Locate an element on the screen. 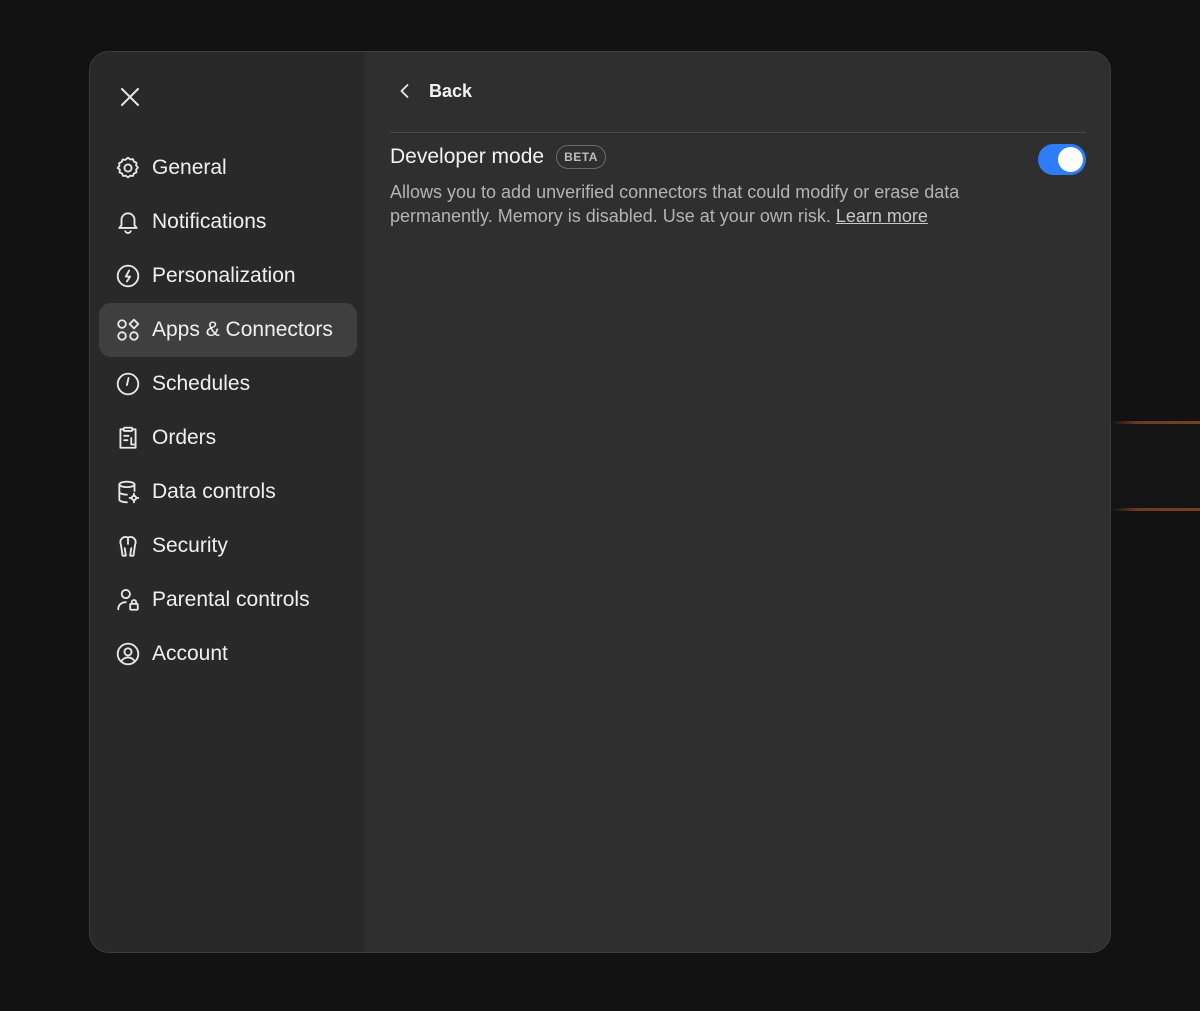 This screenshot has height=1011, width=1200. clock-icon is located at coordinates (128, 384).